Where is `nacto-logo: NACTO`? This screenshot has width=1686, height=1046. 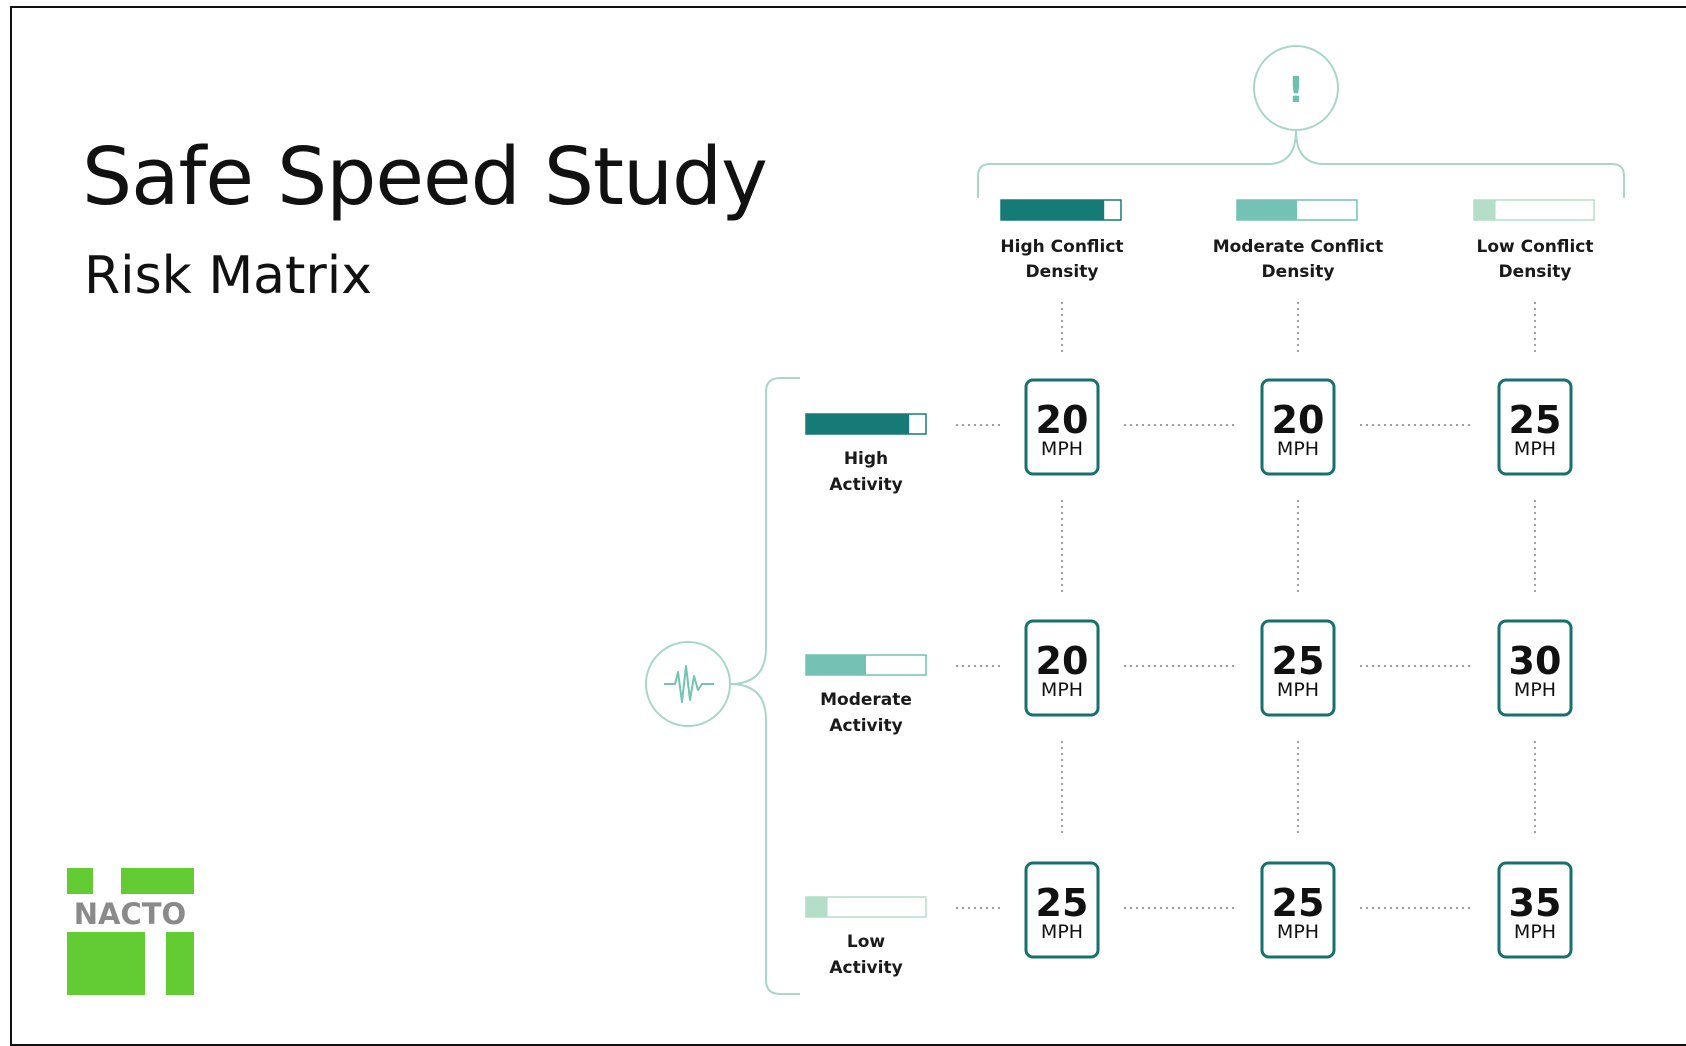
nacto-logo: NACTO is located at coordinates (130, 931).